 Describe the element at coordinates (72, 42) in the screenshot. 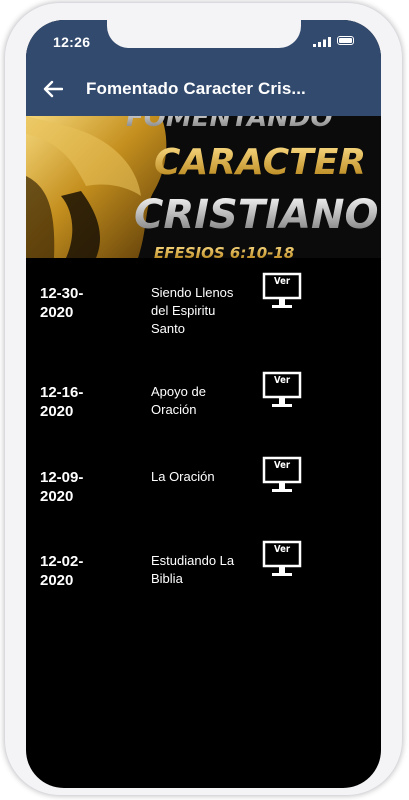

I see `status-time: 12:26` at that location.